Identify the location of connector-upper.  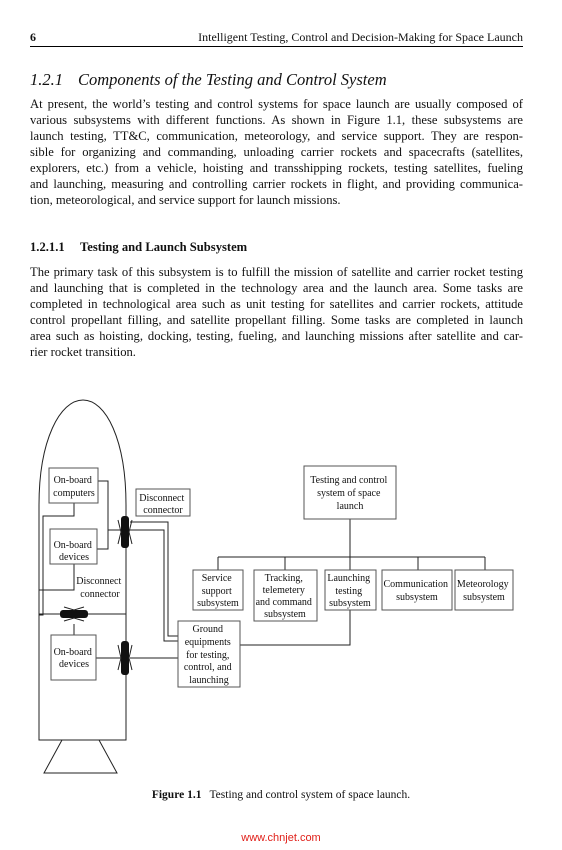
(125, 532).